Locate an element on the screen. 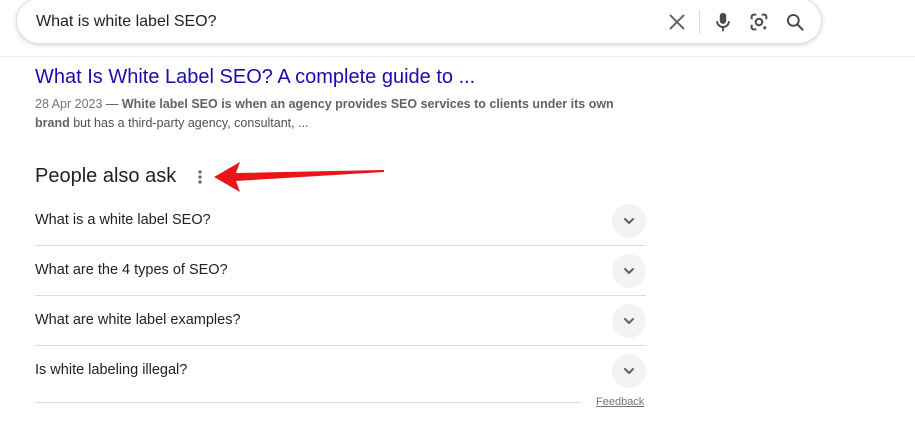 The width and height of the screenshot is (915, 425). feedback-link: Feedback is located at coordinates (620, 402).